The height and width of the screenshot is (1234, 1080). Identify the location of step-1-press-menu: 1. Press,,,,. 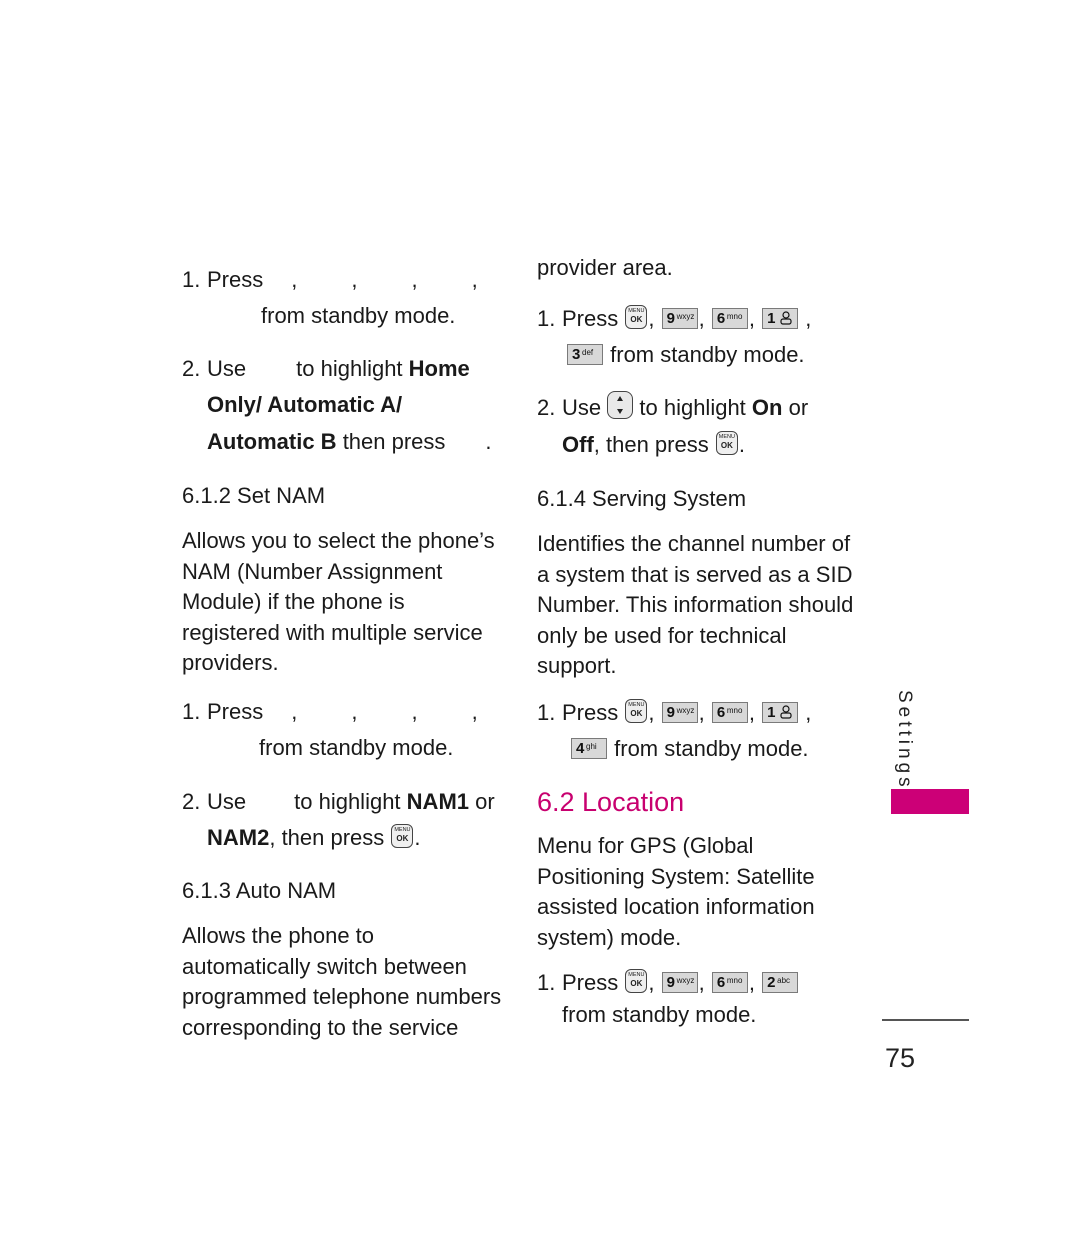
(330, 280).